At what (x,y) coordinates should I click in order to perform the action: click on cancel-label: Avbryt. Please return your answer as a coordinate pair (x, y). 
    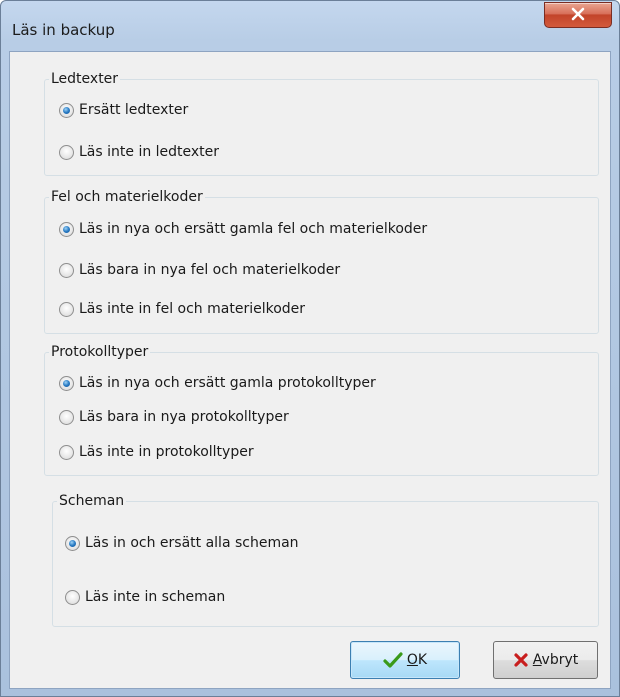
    Looking at the image, I should click on (555, 660).